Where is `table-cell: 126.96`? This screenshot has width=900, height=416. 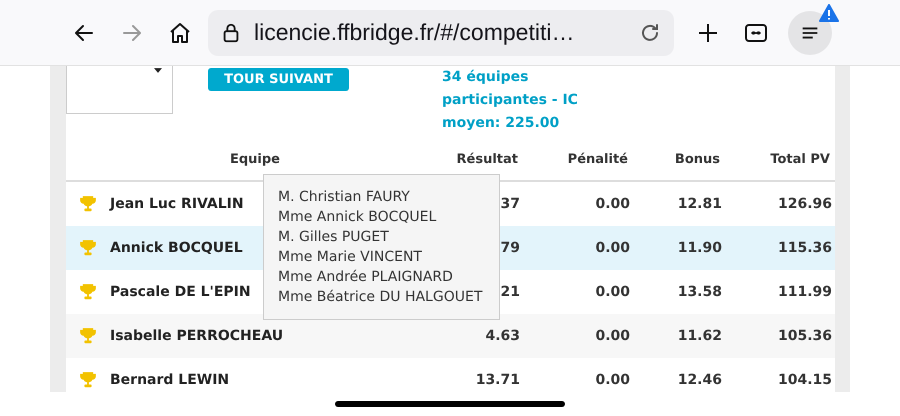
table-cell: 126.96 is located at coordinates (805, 204).